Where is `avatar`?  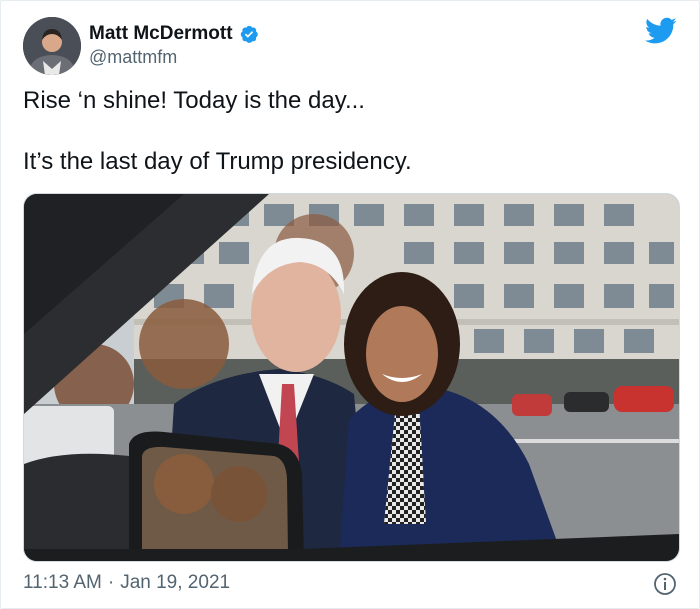
avatar is located at coordinates (52, 46).